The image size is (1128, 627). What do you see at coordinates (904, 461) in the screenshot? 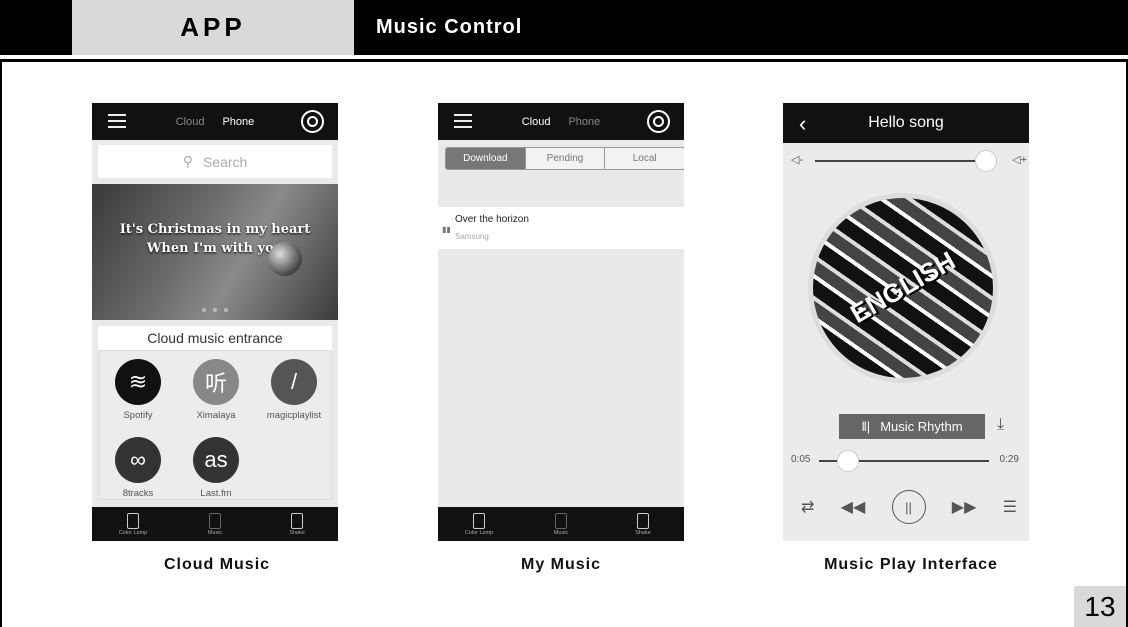
I see `progress-track` at bounding box center [904, 461].